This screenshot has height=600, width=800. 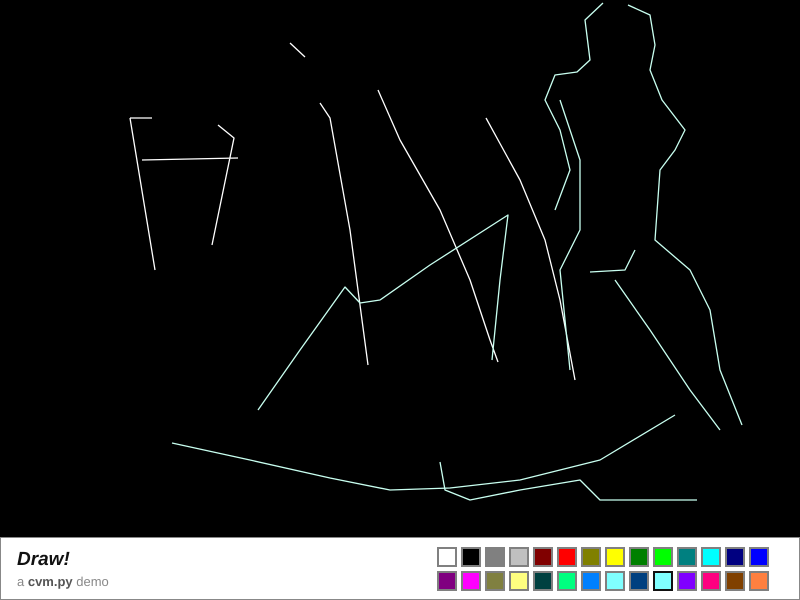 I want to click on app-title: Draw!, so click(x=44, y=559).